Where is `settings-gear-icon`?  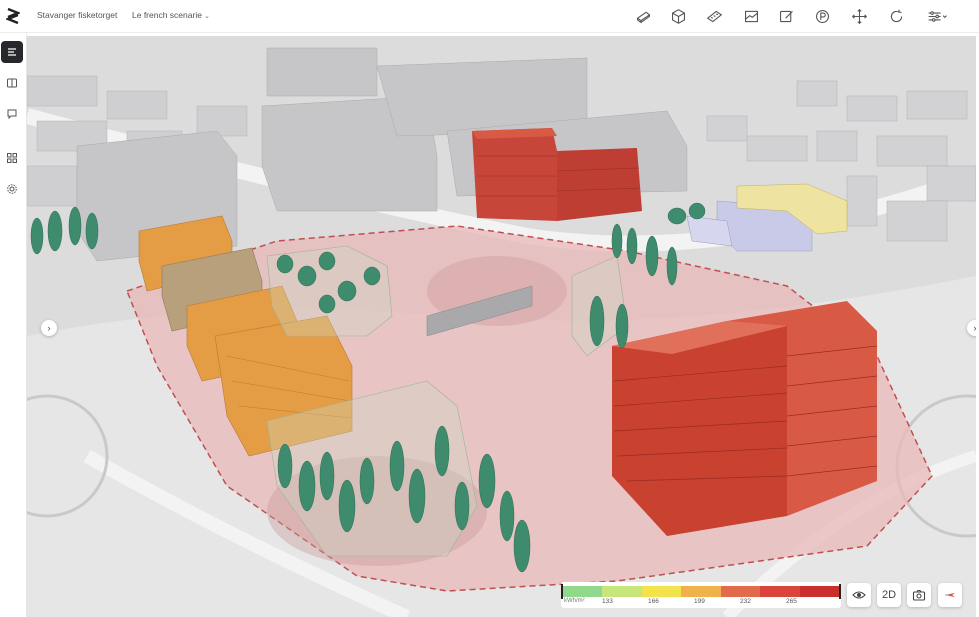 settings-gear-icon is located at coordinates (12, 189).